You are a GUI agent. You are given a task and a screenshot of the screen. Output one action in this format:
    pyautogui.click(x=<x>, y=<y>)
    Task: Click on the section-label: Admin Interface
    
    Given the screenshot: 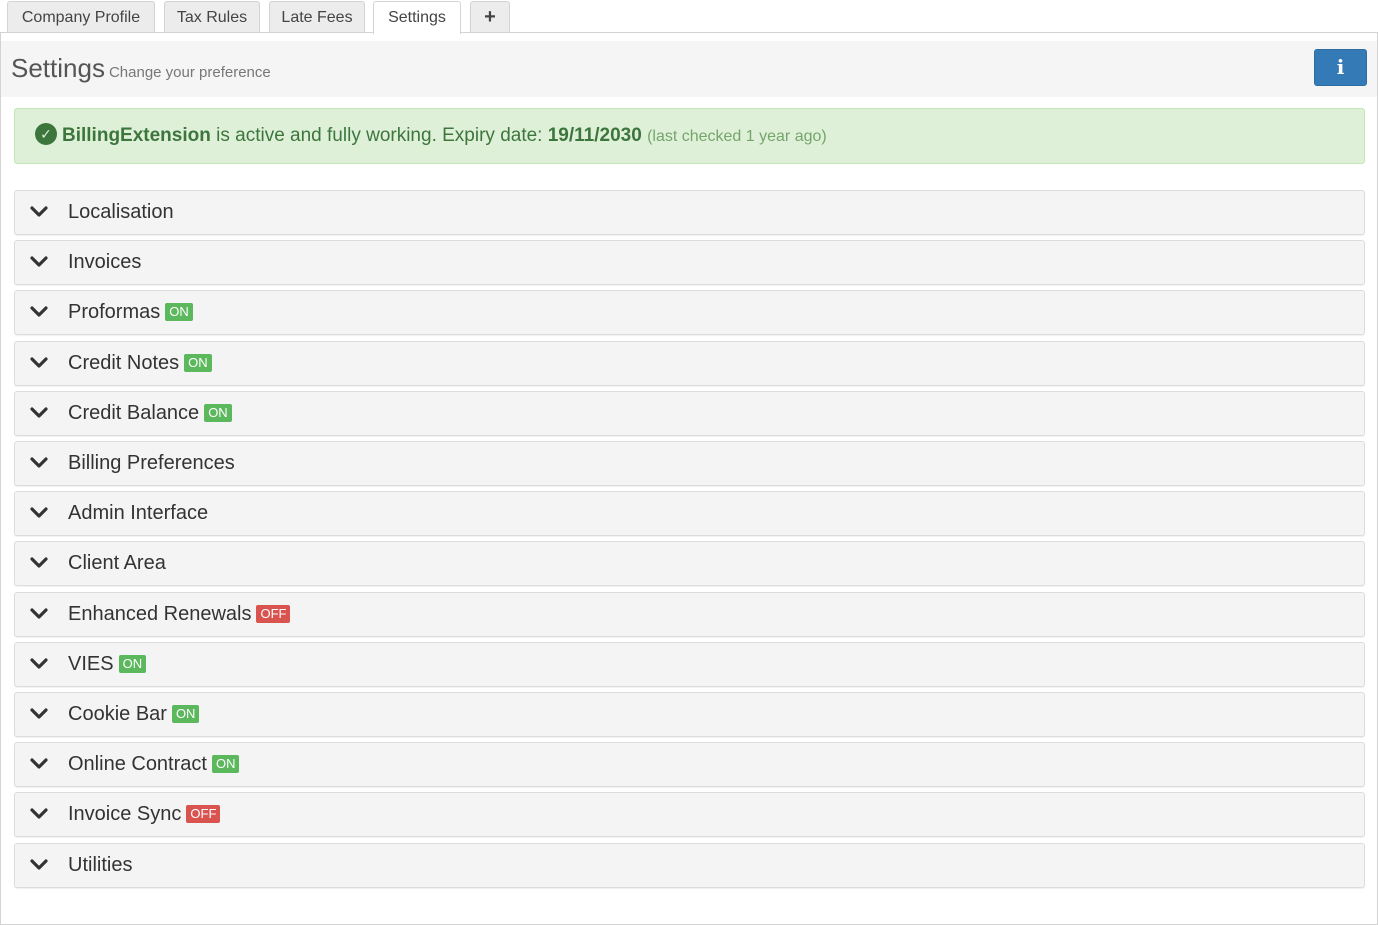 What is the action you would take?
    pyautogui.click(x=138, y=513)
    